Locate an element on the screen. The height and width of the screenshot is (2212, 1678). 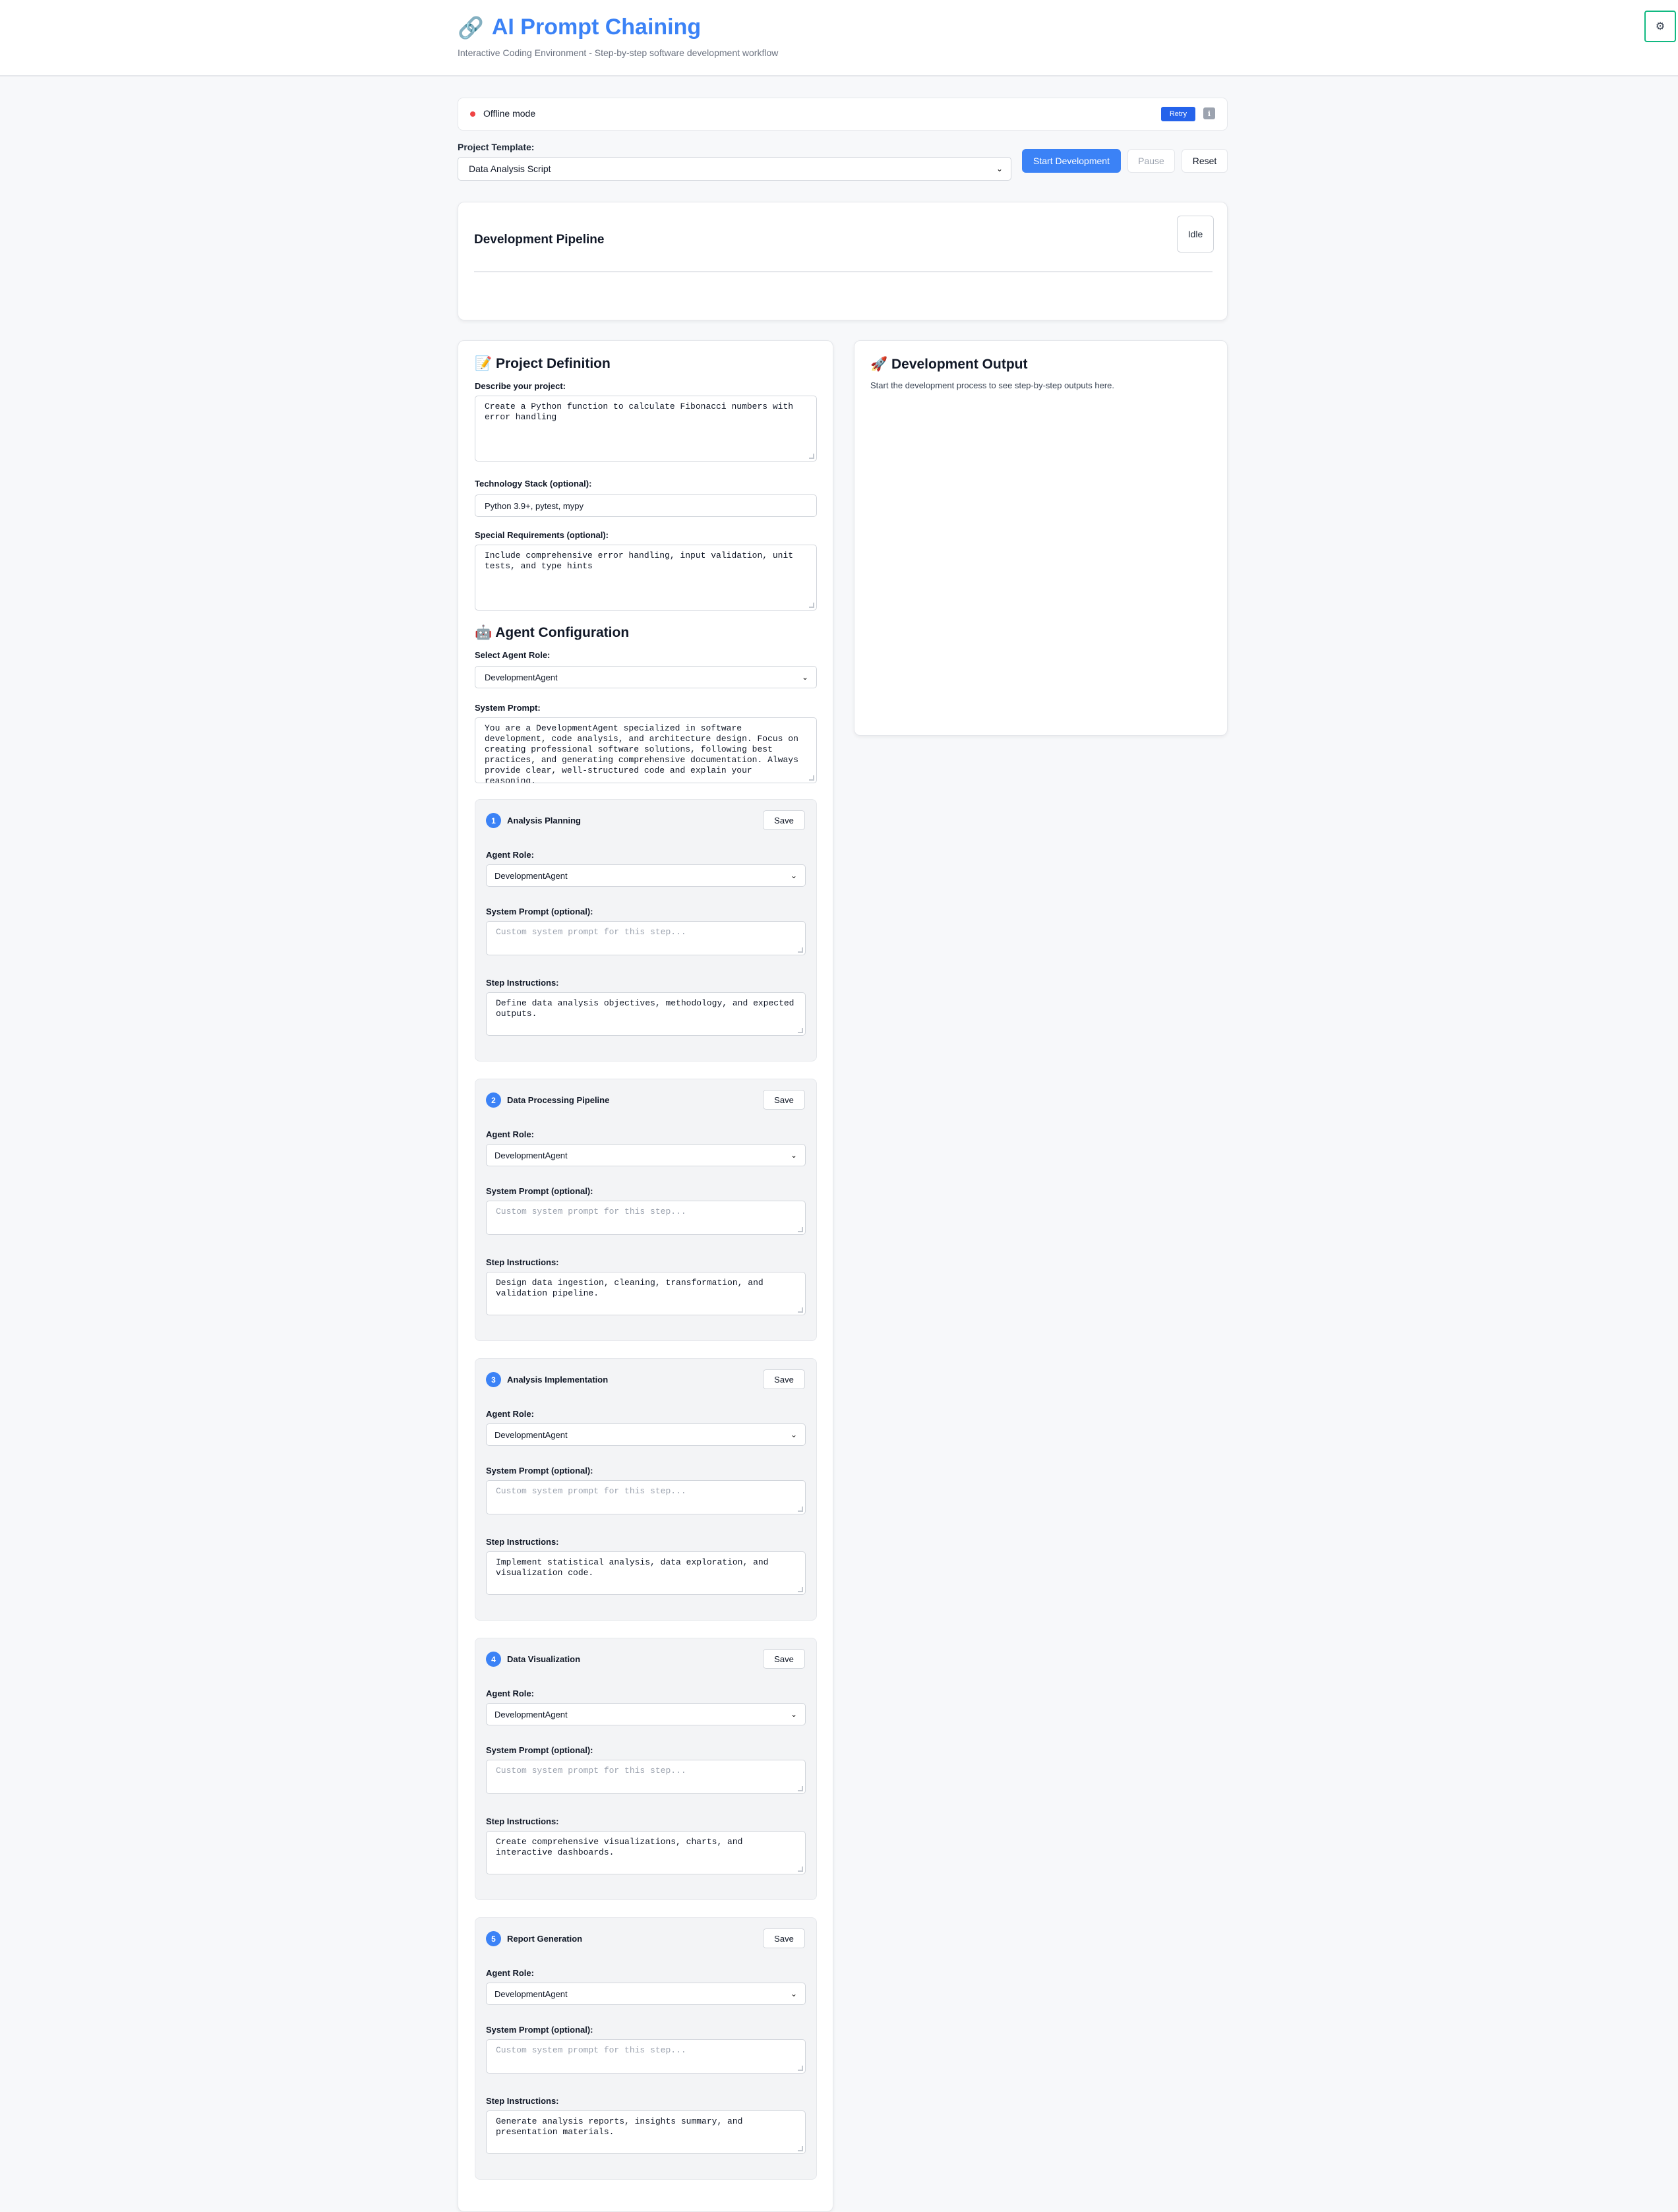
reset-button: Reset is located at coordinates (1205, 161).